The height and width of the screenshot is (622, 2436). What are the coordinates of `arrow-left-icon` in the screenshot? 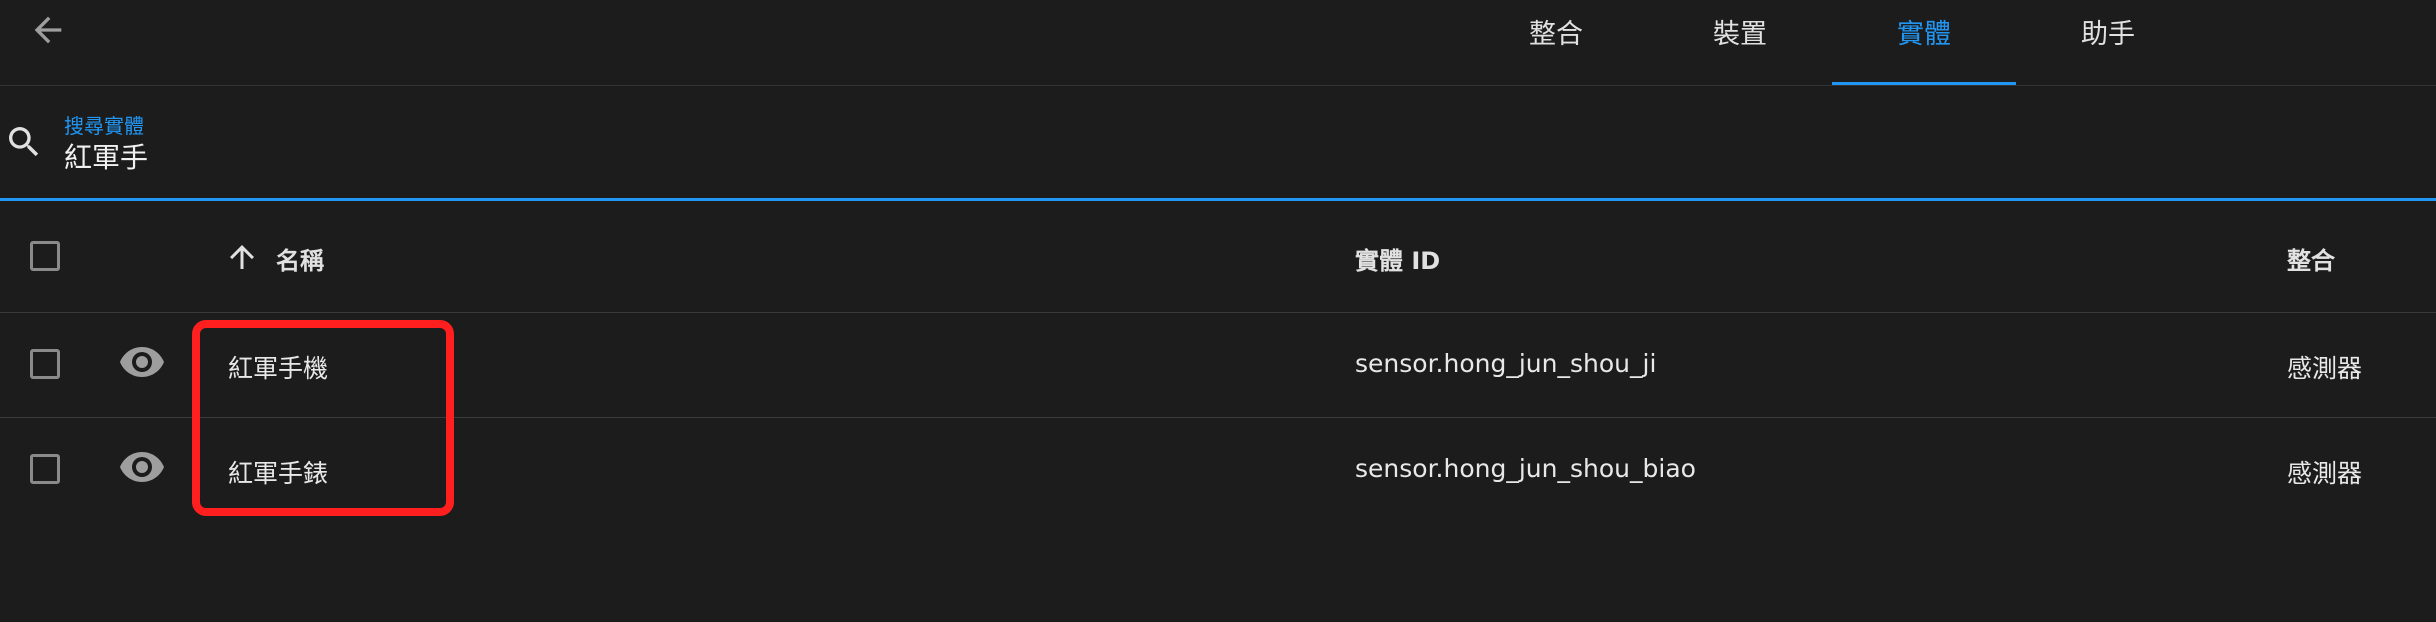 It's located at (48, 30).